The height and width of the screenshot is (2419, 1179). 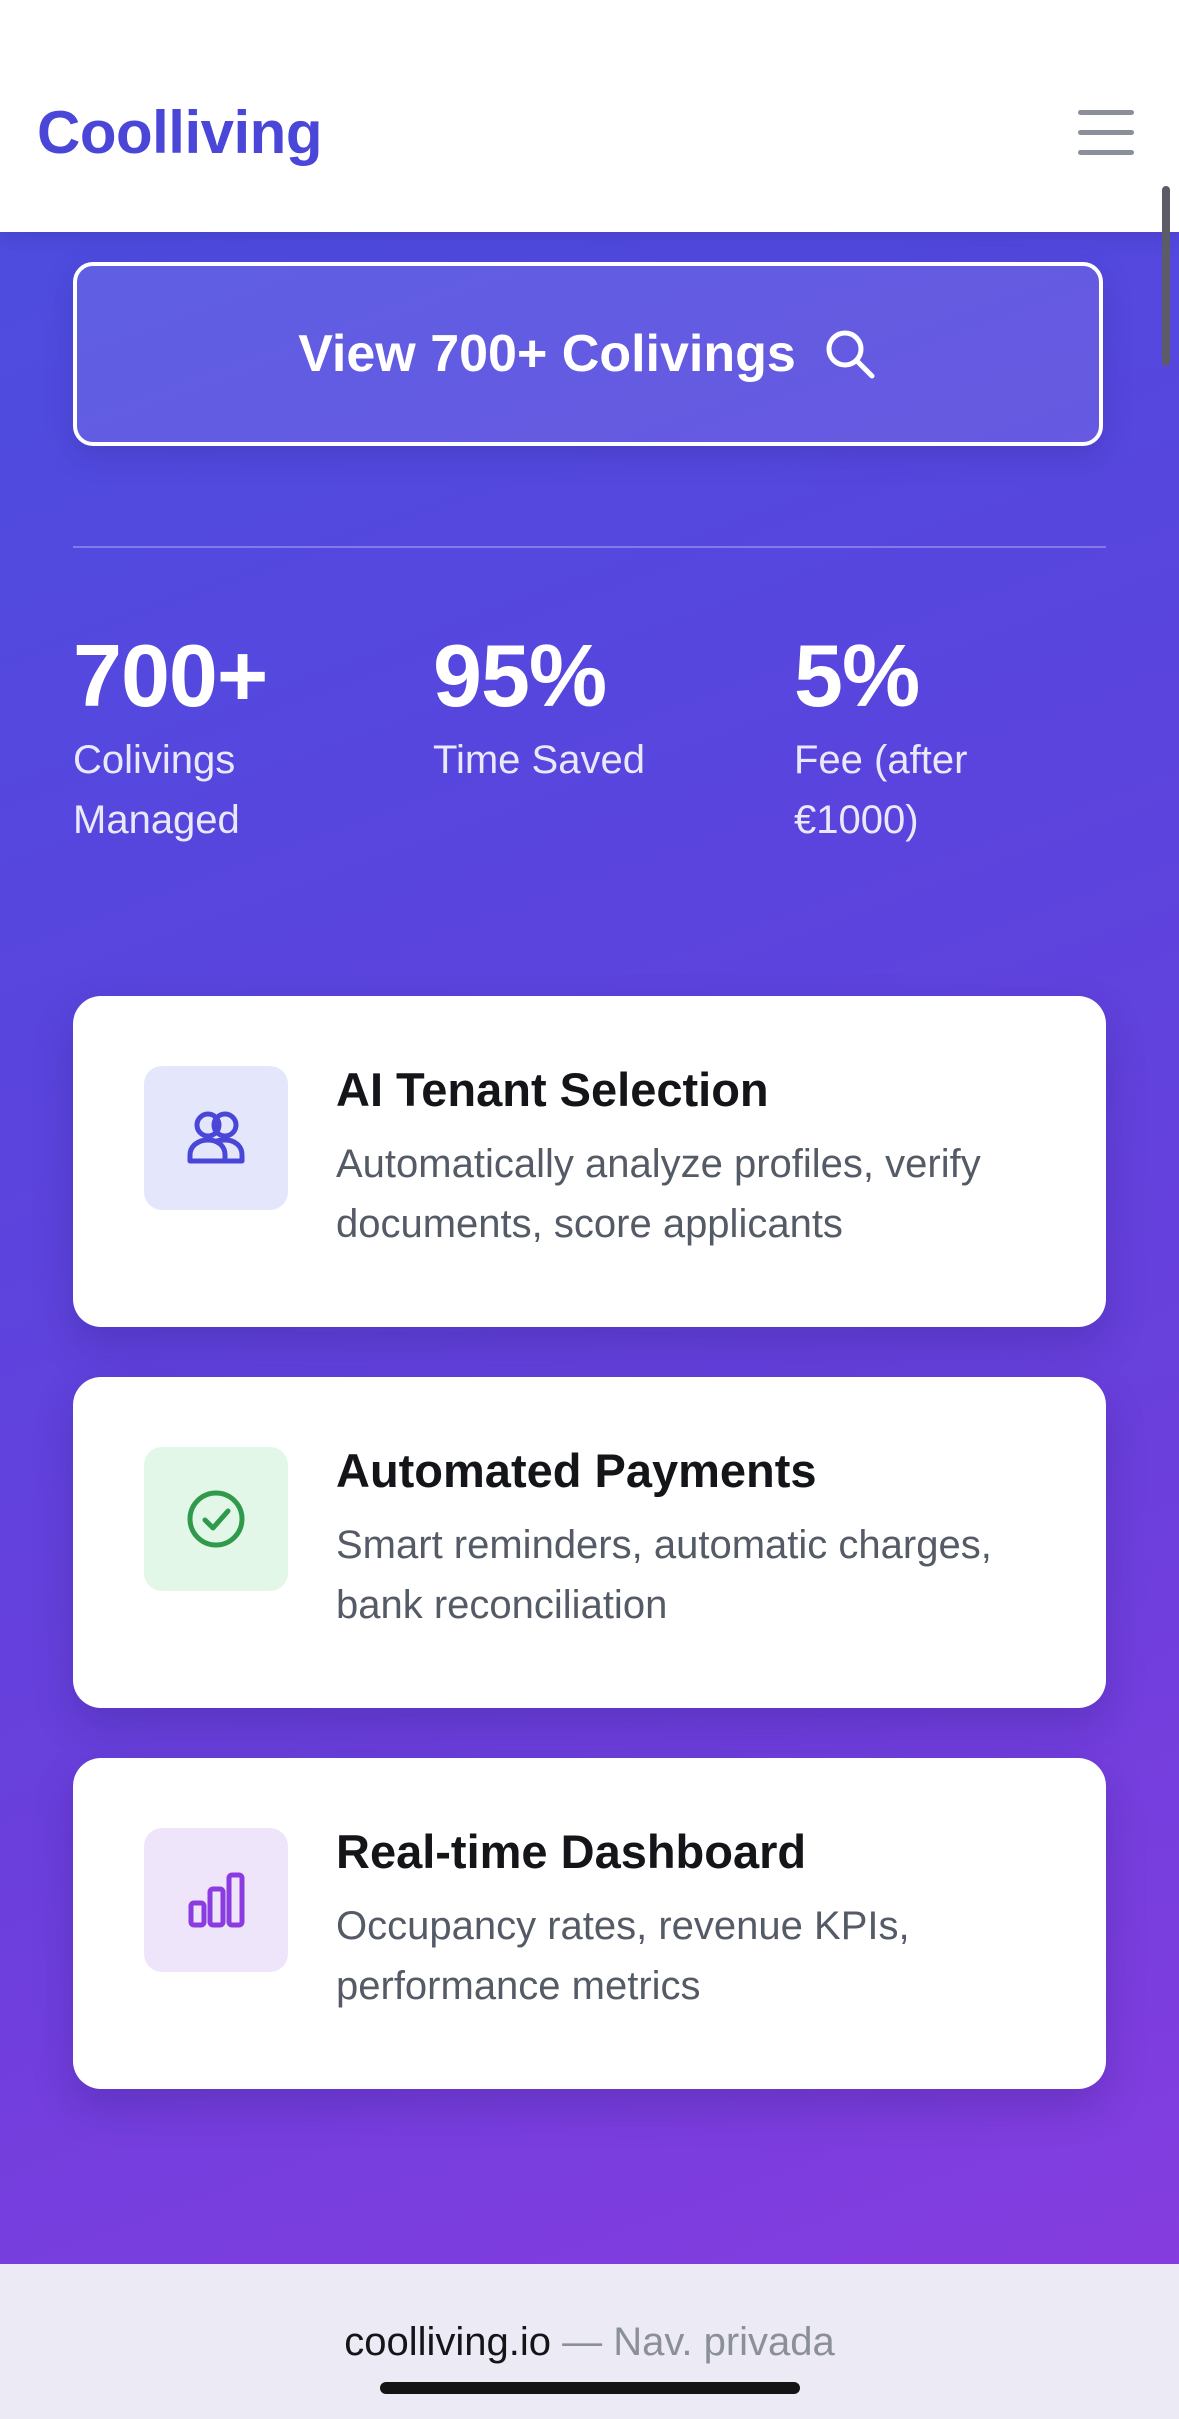 I want to click on scrollbar, so click(x=1166, y=276).